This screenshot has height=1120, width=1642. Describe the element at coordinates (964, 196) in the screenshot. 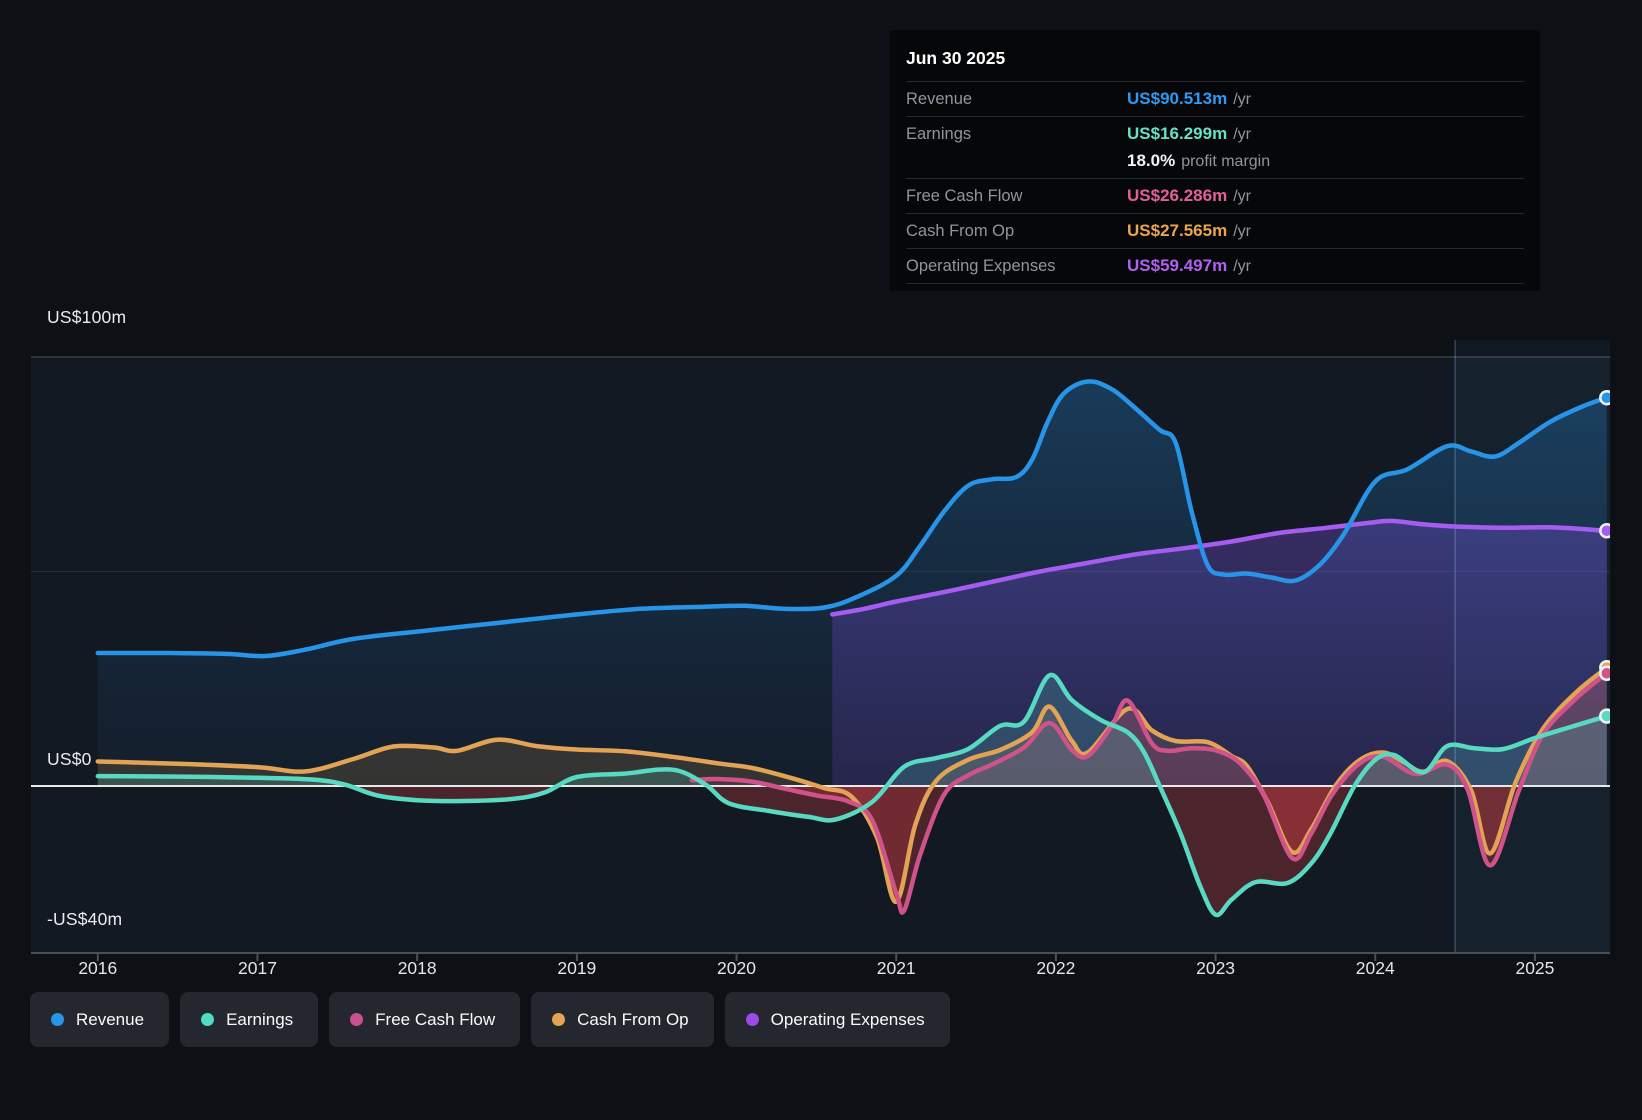

I see `tooltip-row-label: Free Cash Flow` at that location.